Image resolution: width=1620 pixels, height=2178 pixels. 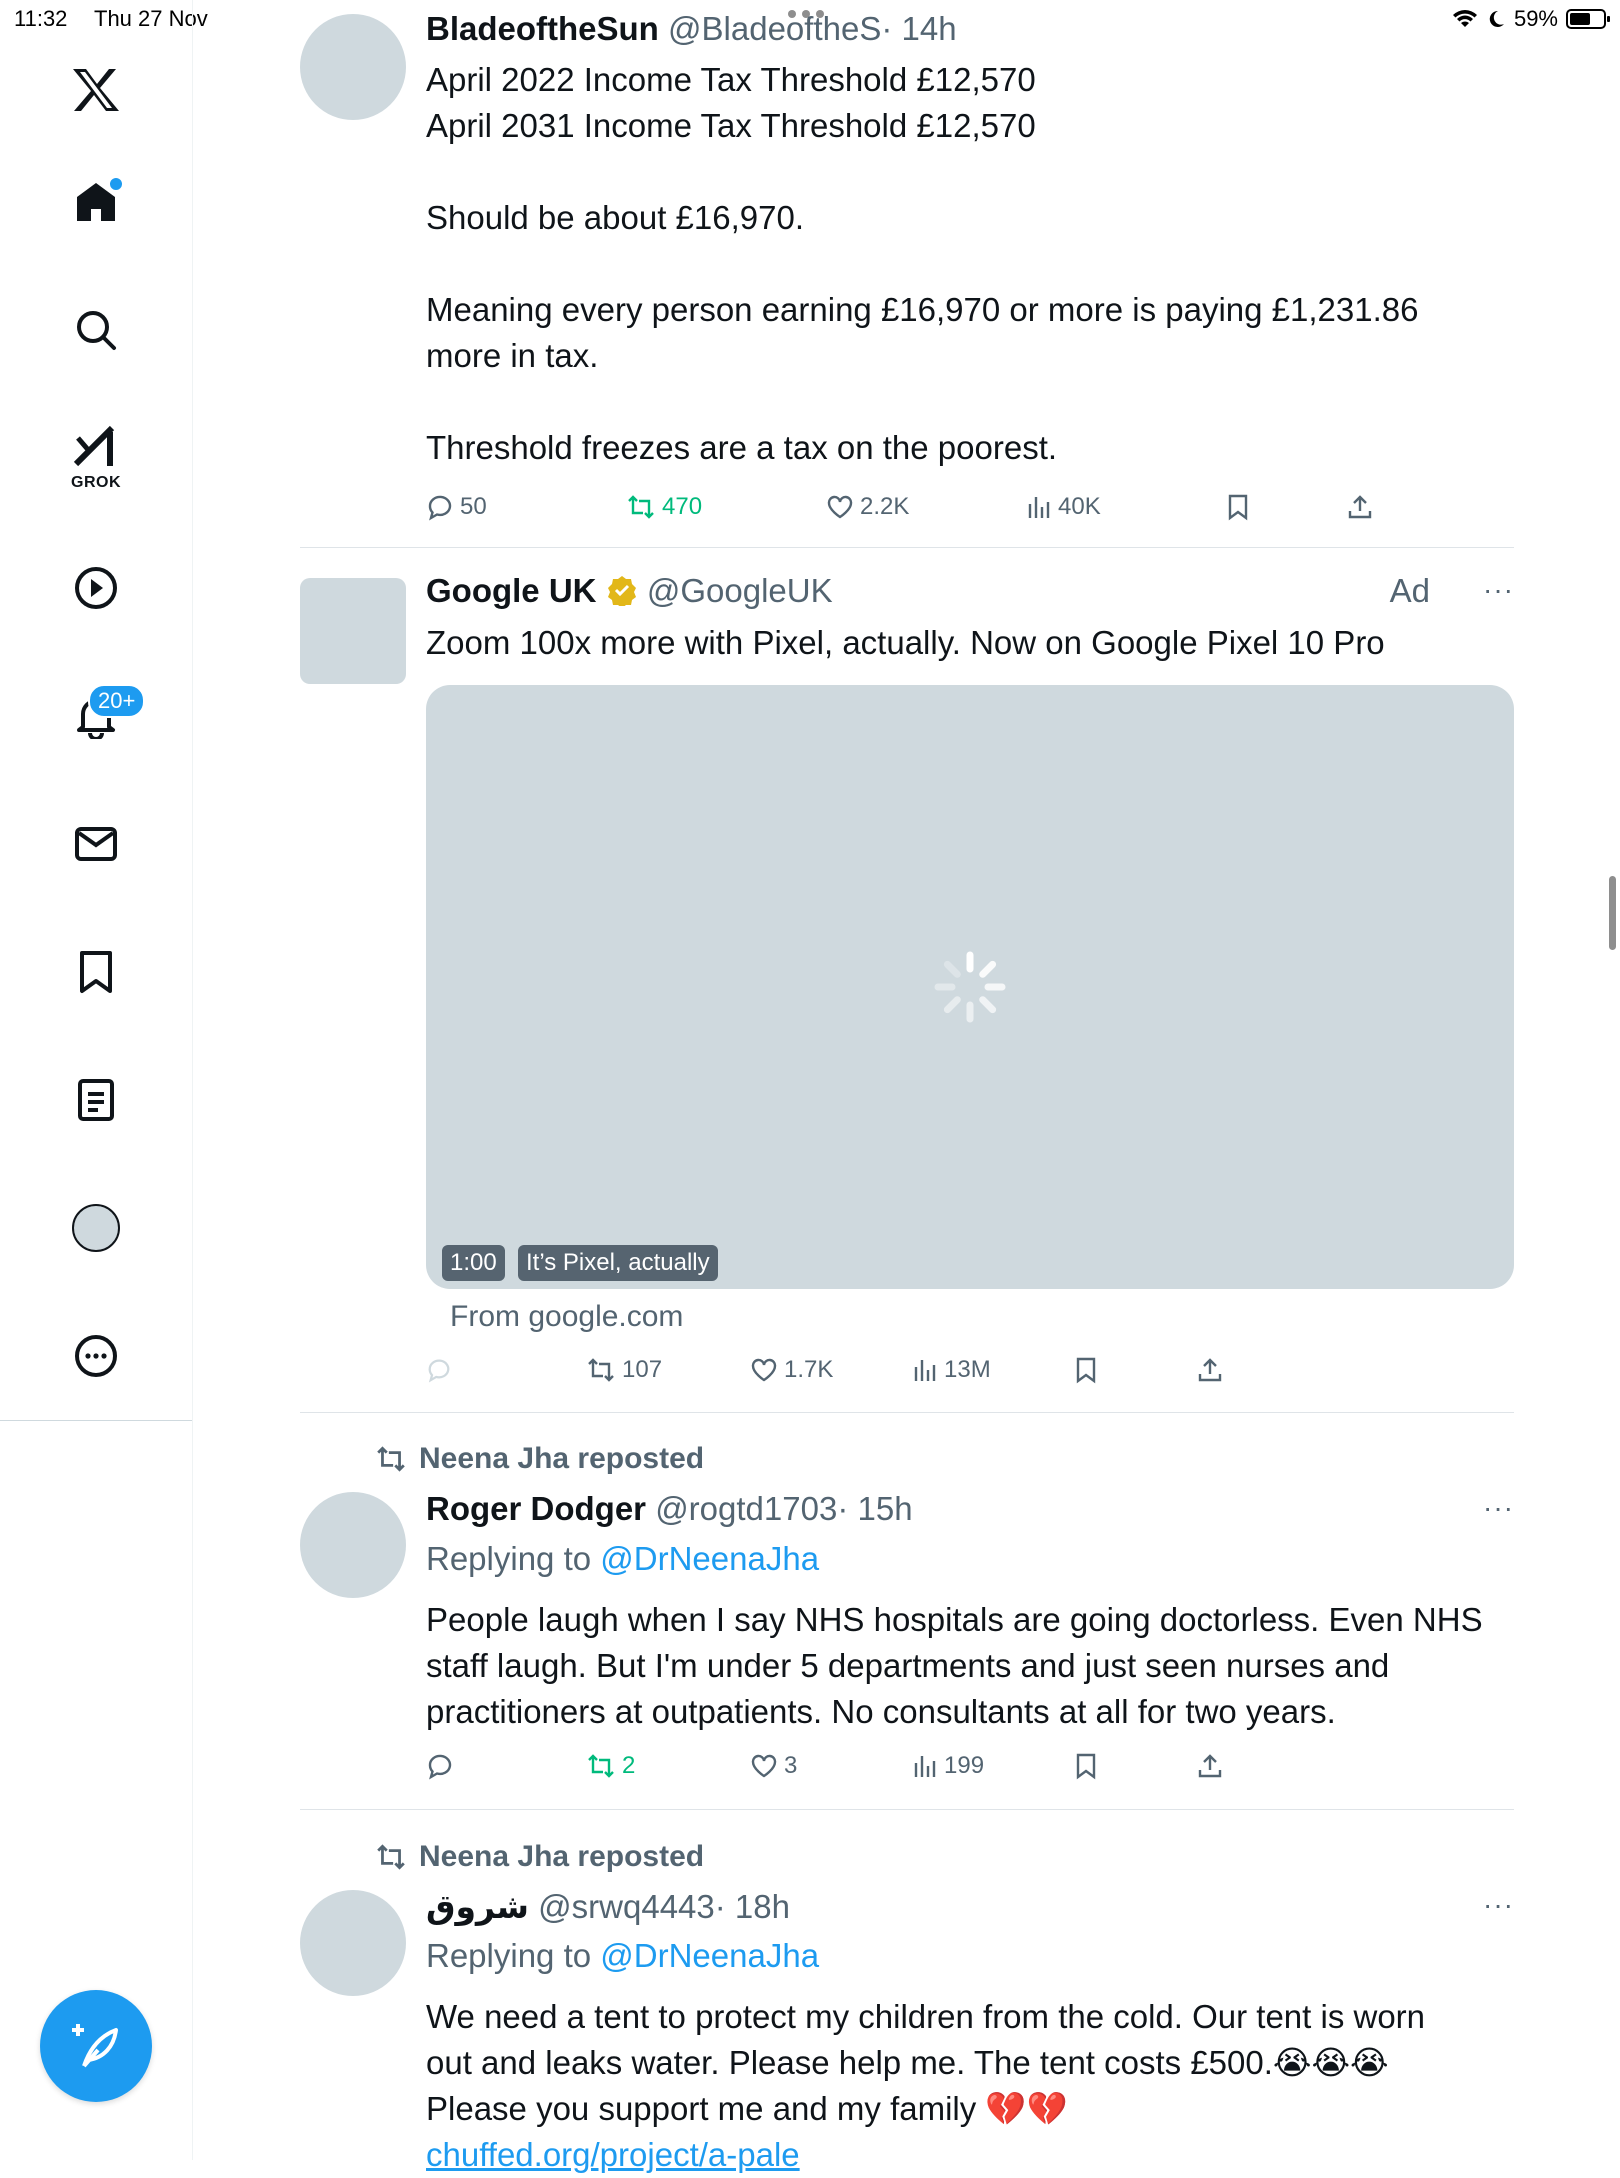 I want to click on loading-spinner-icon, so click(x=970, y=987).